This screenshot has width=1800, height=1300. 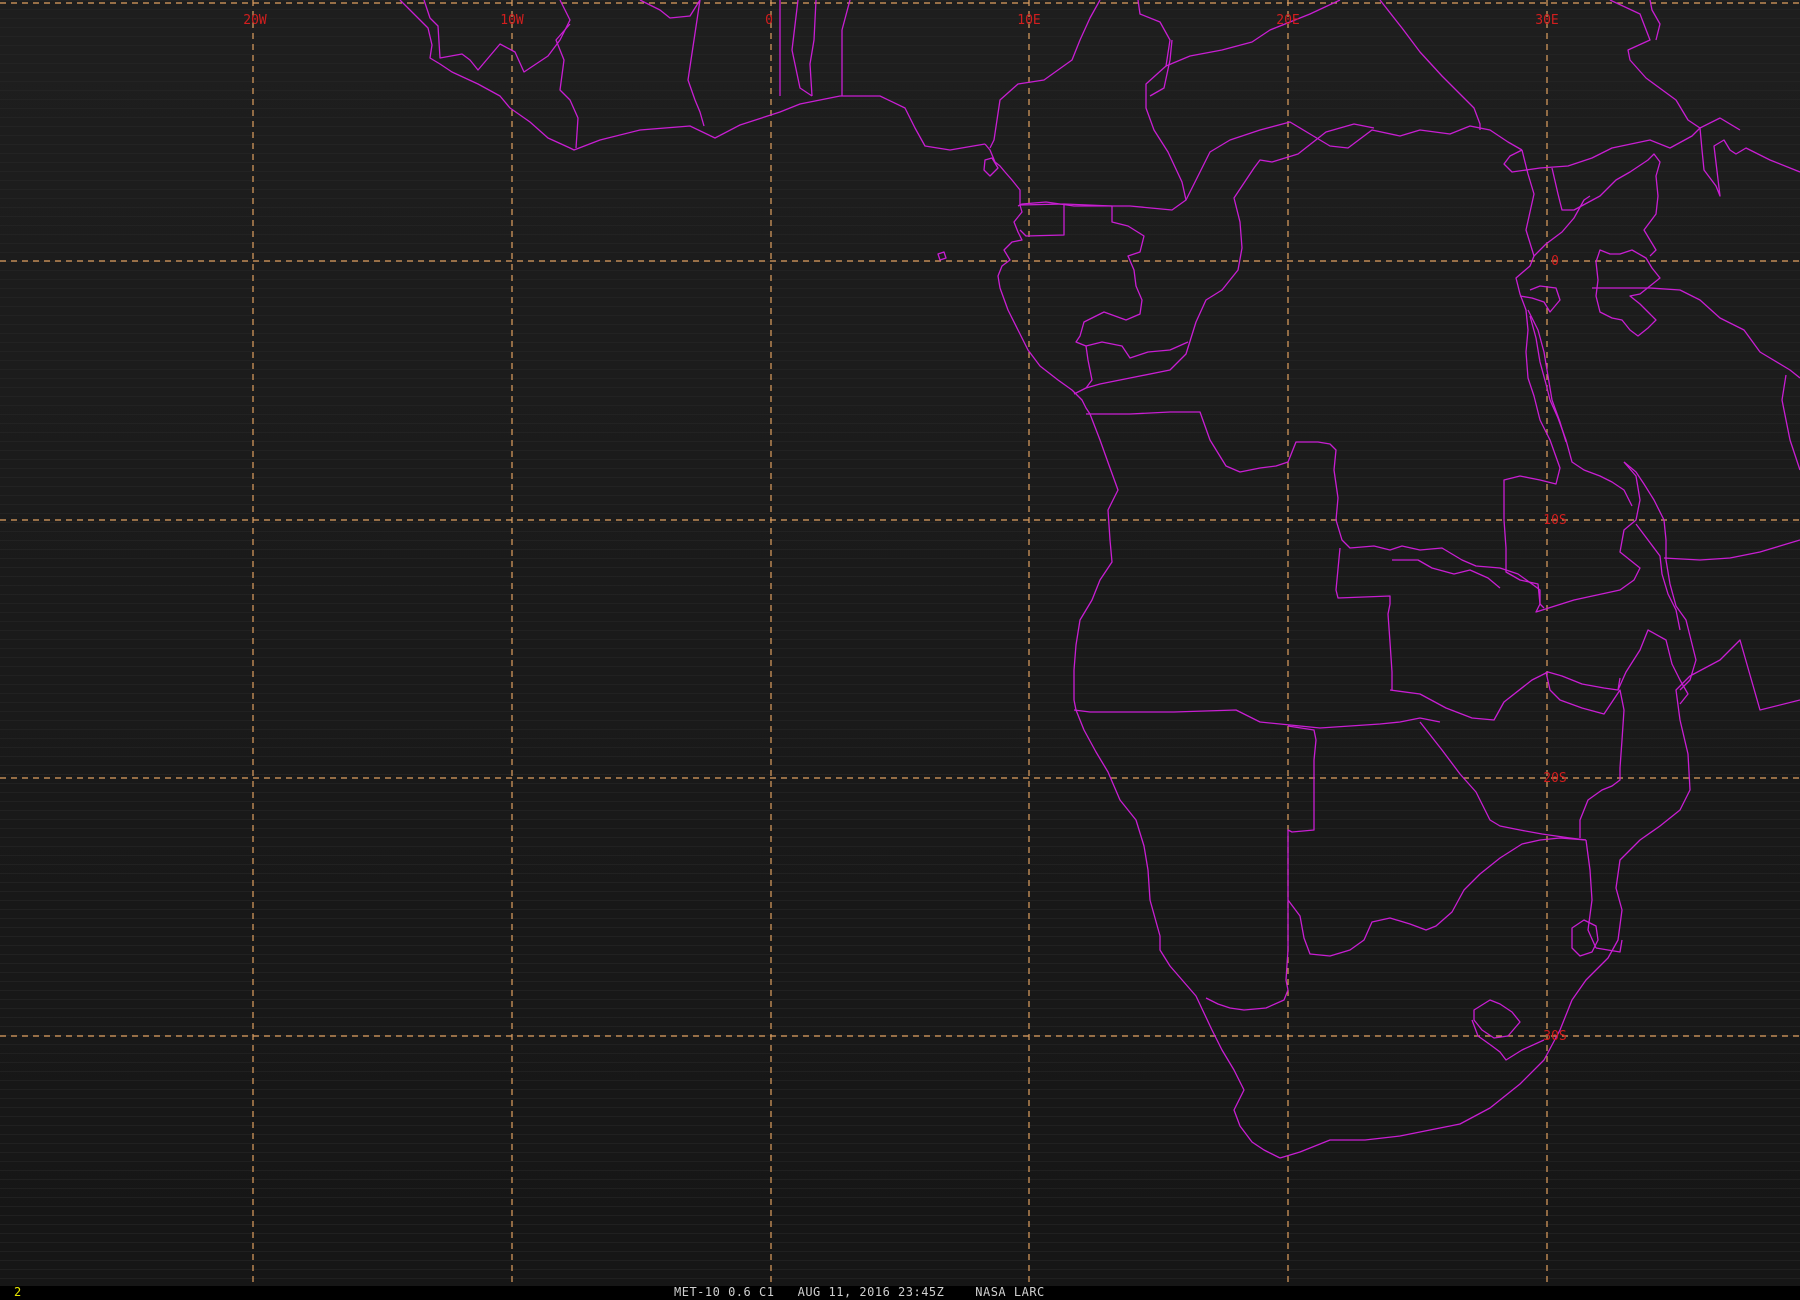 I want to click on lon-label-10e: 10E, so click(x=1028, y=20).